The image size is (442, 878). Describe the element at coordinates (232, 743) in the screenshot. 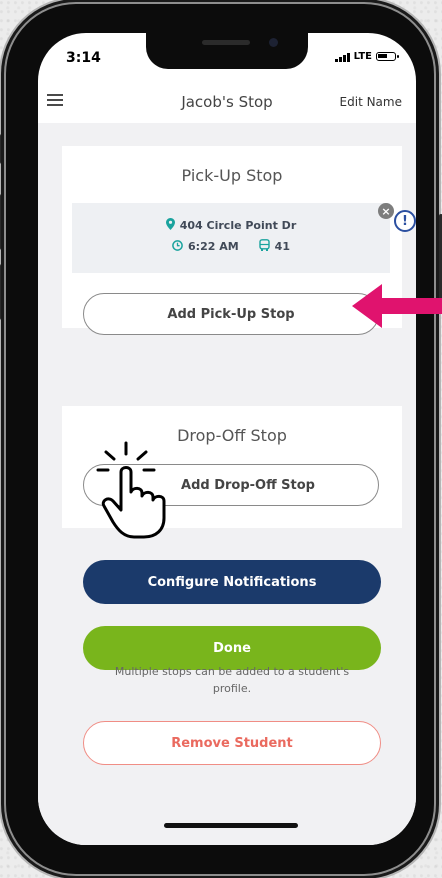

I see `remove-student-button: Remove Student` at that location.